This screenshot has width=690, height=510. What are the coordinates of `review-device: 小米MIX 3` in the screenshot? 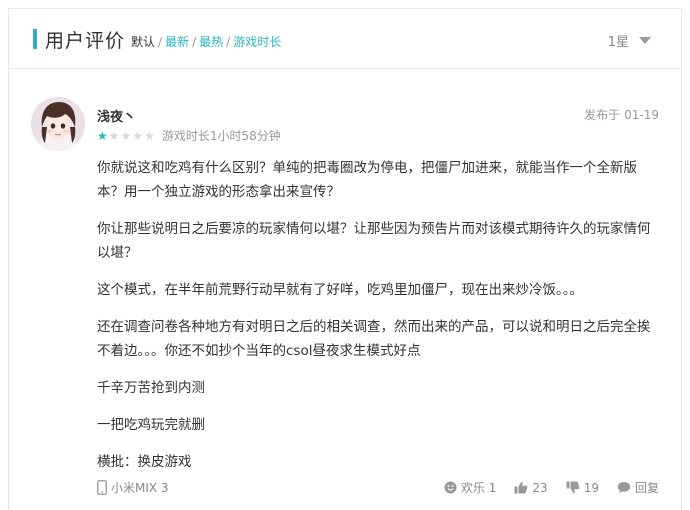 It's located at (133, 487).